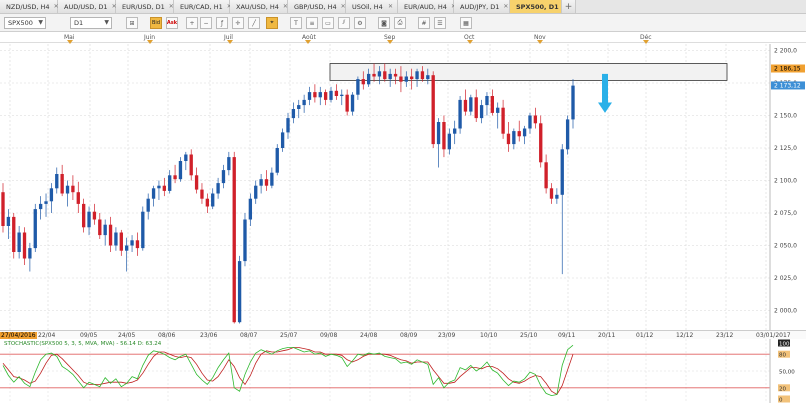 The height and width of the screenshot is (403, 806). I want to click on symbol-select: SPX500 ▼, so click(25, 23).